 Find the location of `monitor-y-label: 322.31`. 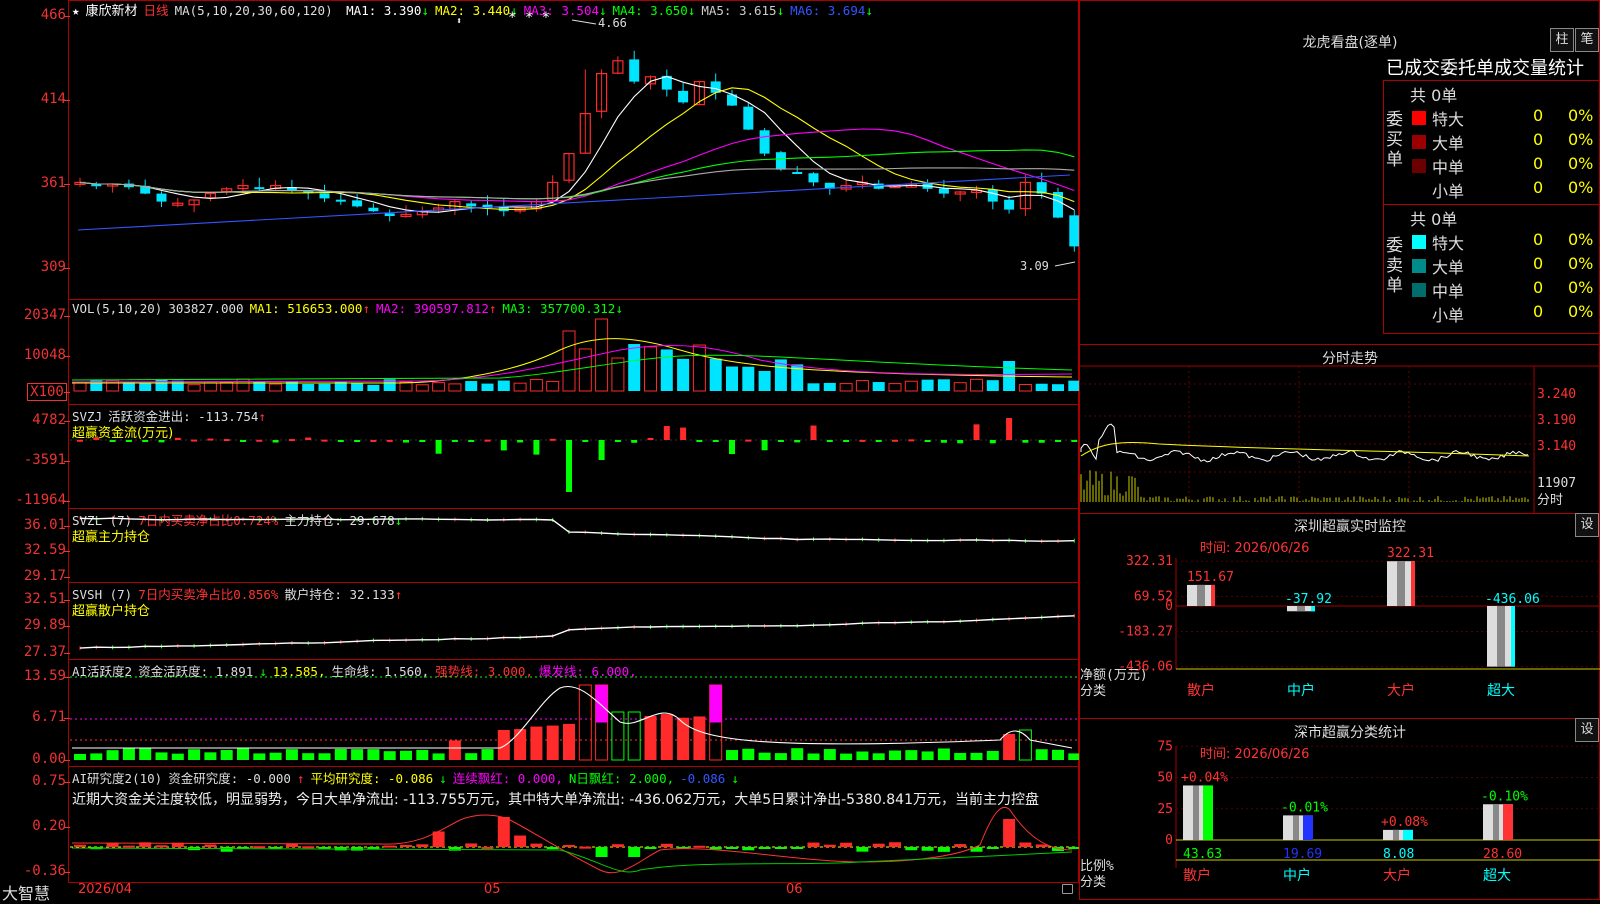

monitor-y-label: 322.31 is located at coordinates (1149, 561).